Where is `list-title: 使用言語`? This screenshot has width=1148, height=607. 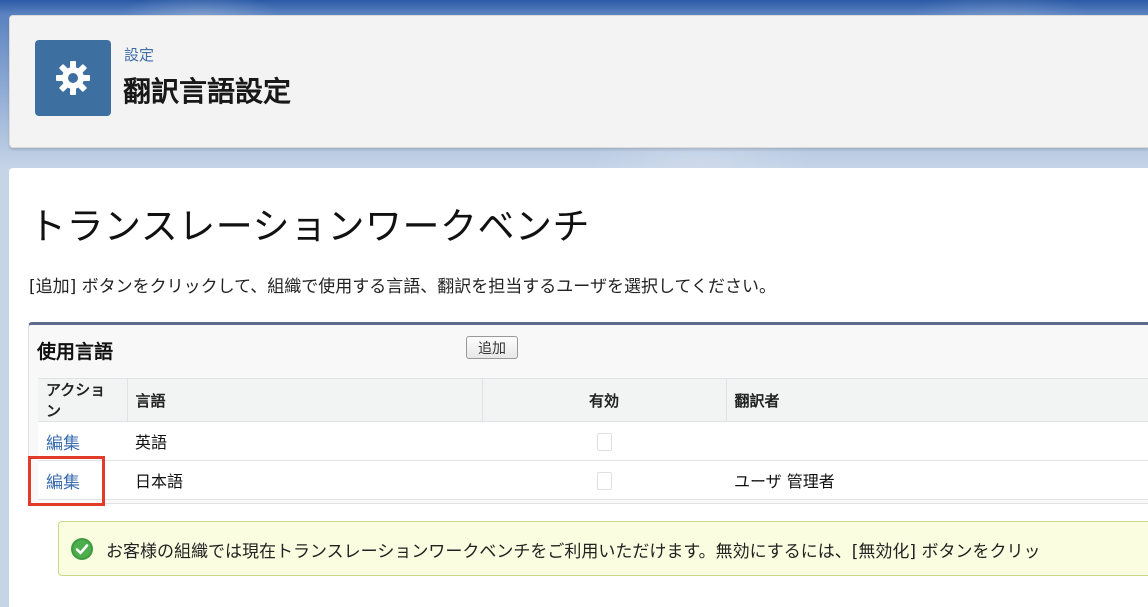
list-title: 使用言語 is located at coordinates (75, 352).